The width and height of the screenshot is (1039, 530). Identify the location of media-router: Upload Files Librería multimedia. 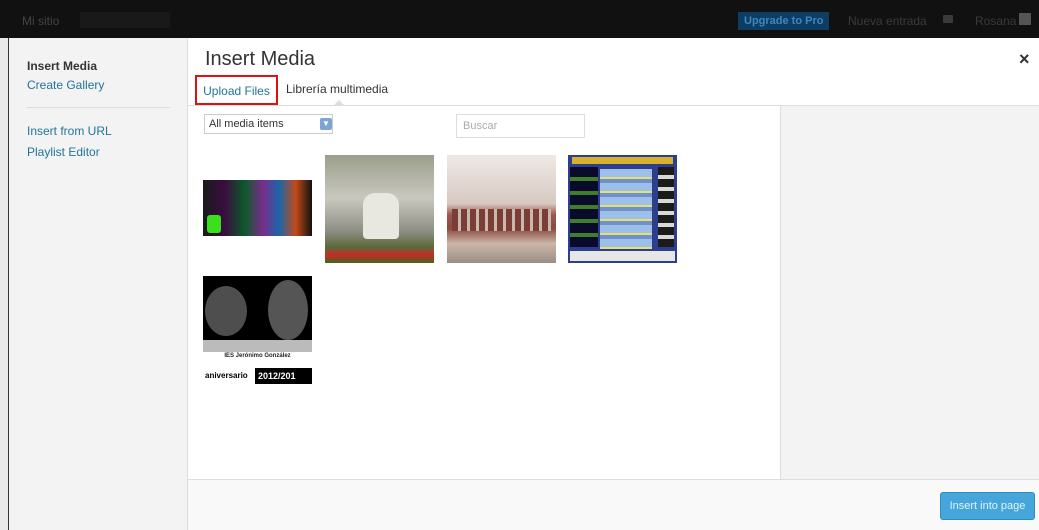
(613, 90).